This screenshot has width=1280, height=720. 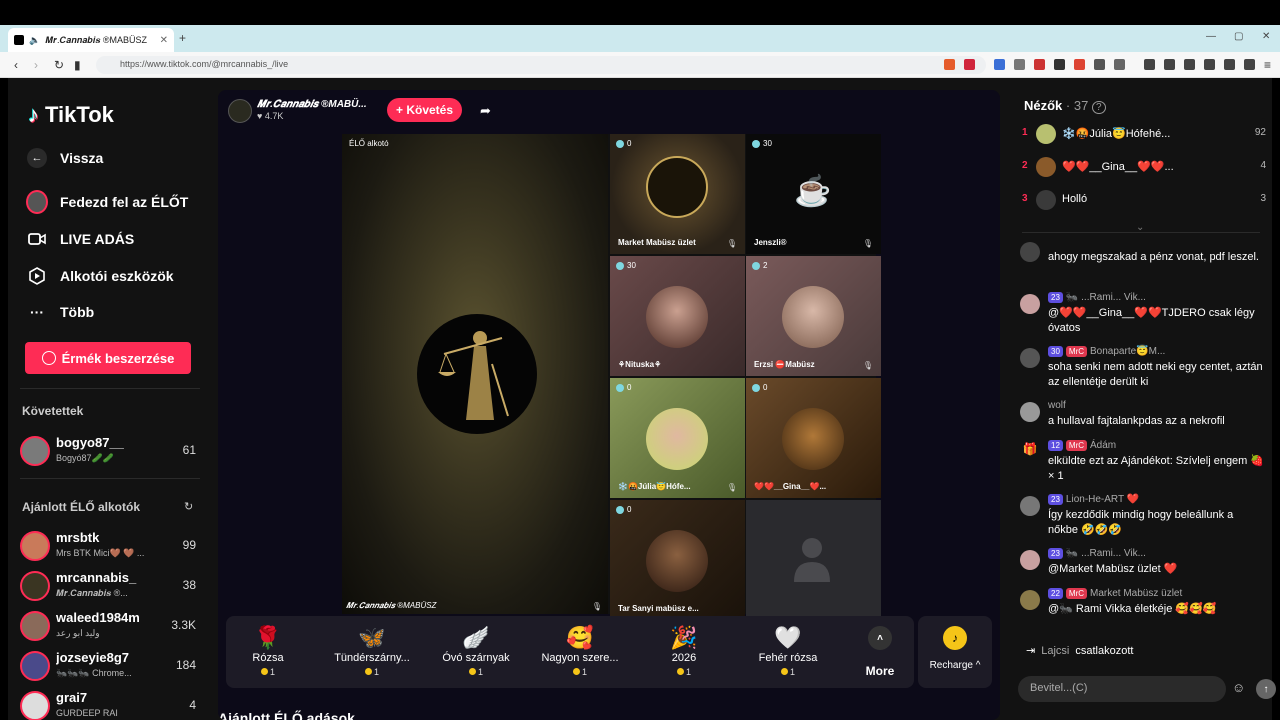 I want to click on viewer-score: 3, so click(x=1263, y=198).